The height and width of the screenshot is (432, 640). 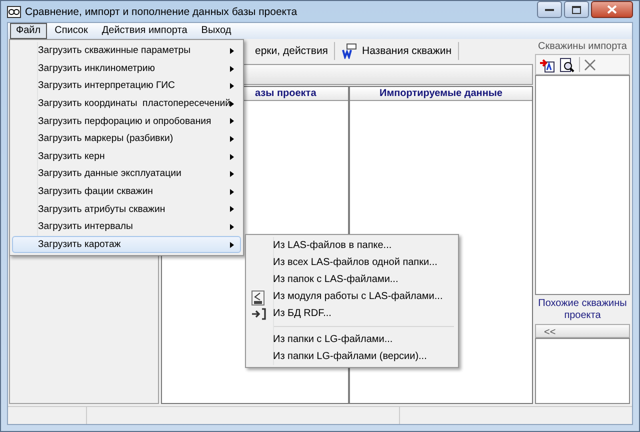 What do you see at coordinates (126, 191) in the screenshot?
I see `menu-item: Загрузить фации скважин` at bounding box center [126, 191].